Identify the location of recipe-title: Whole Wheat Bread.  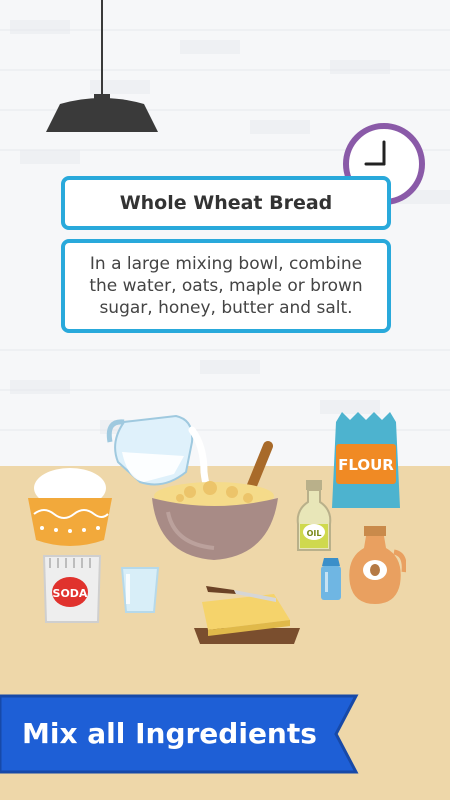
(226, 203).